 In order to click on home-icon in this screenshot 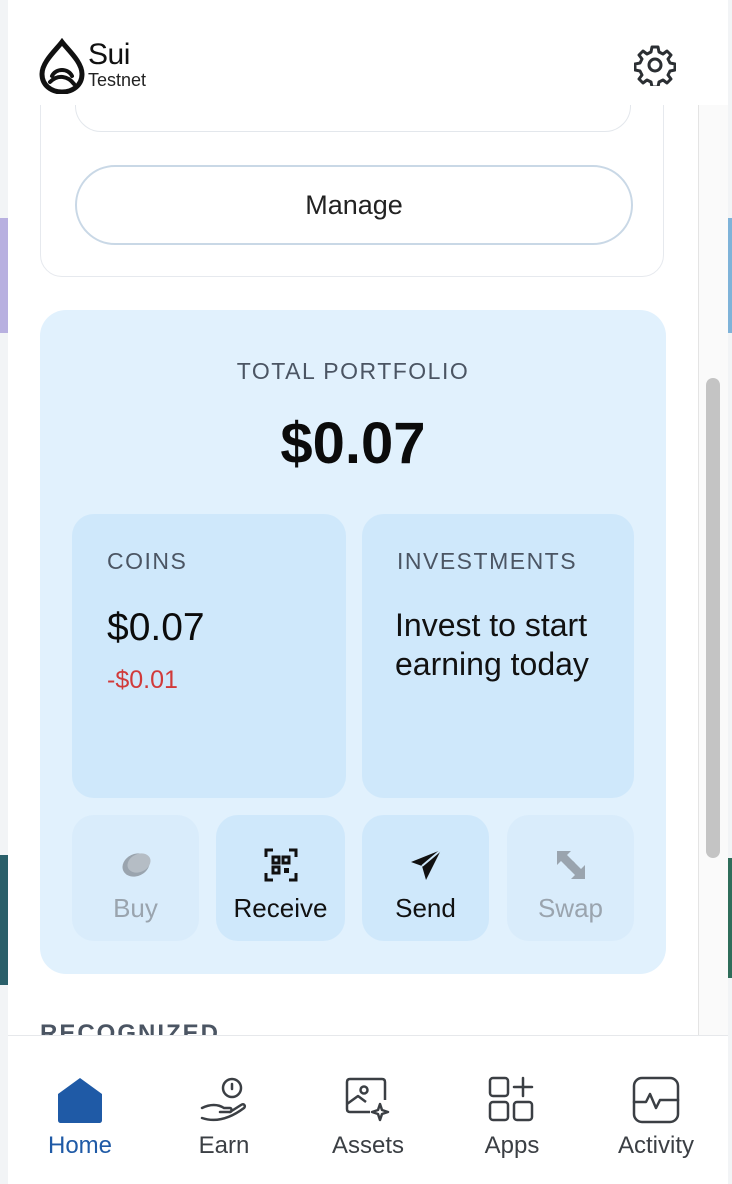, I will do `click(80, 1100)`.